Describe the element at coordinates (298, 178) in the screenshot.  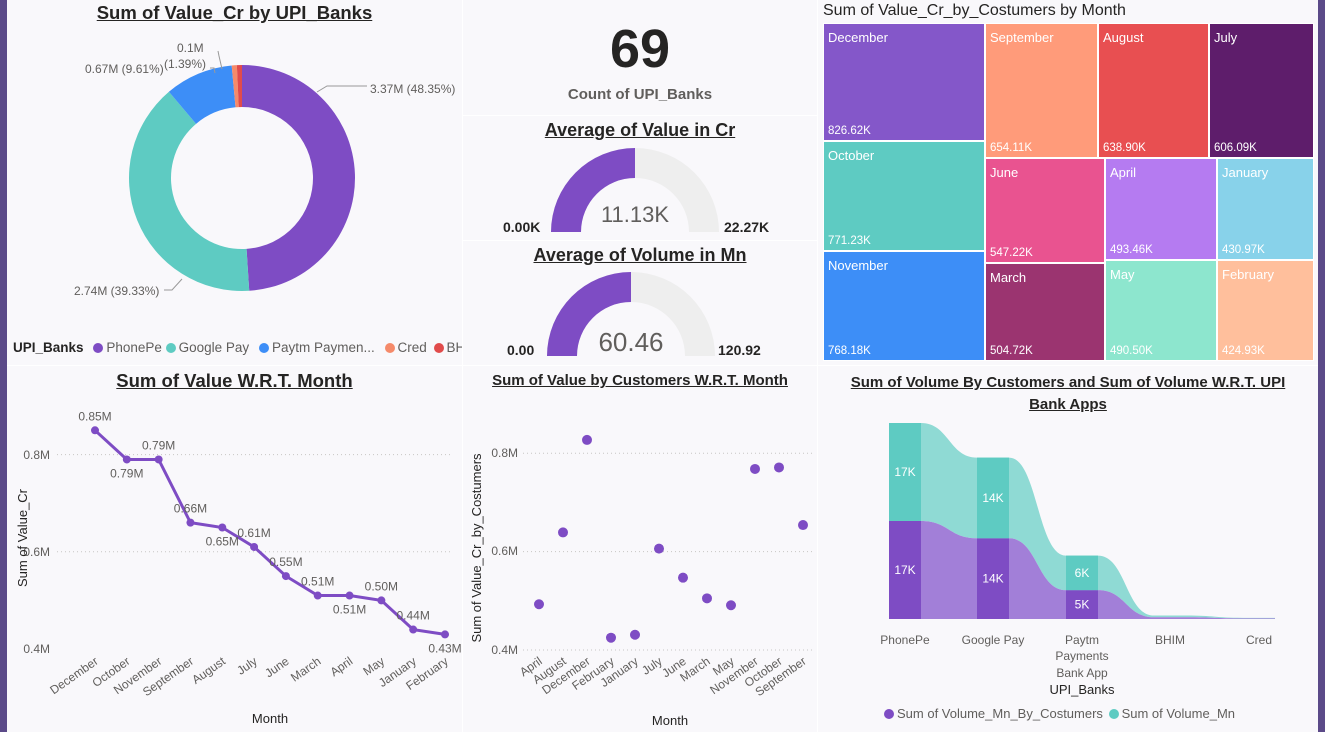
I see `donut-slice-phonepe` at that location.